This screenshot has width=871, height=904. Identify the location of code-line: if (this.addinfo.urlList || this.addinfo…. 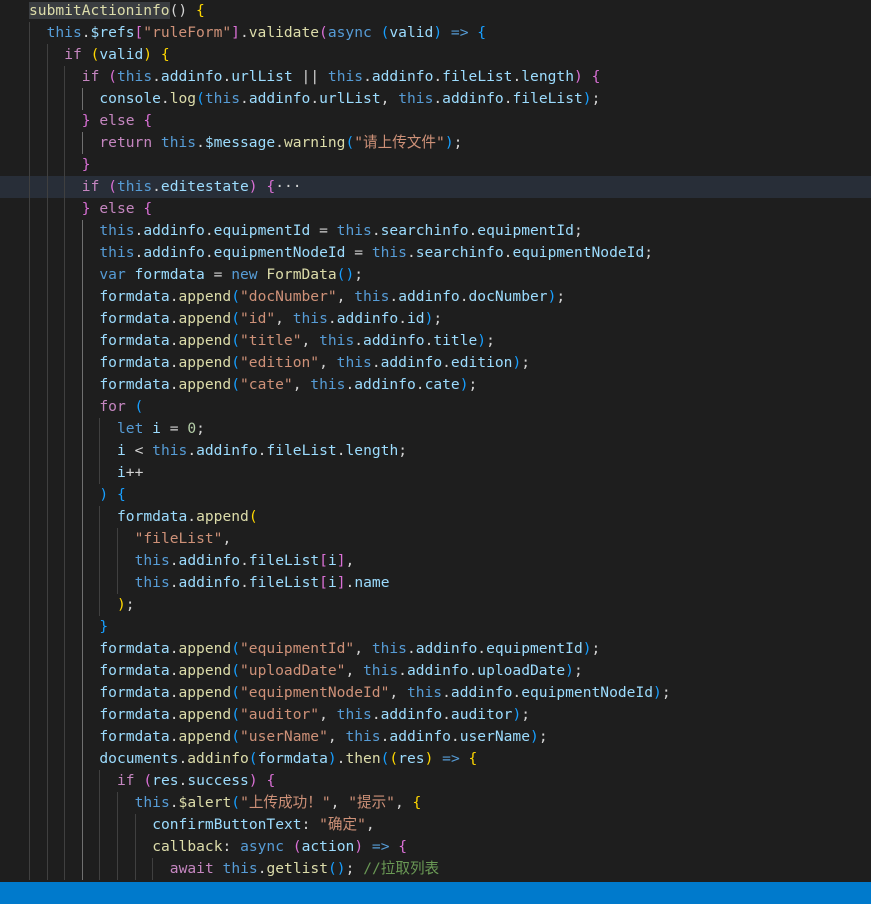
(435, 77).